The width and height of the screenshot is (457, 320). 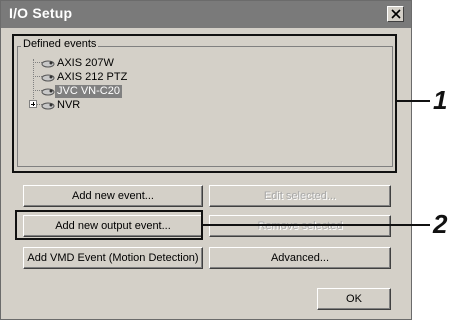 What do you see at coordinates (440, 224) in the screenshot?
I see `callout-number-2: 2` at bounding box center [440, 224].